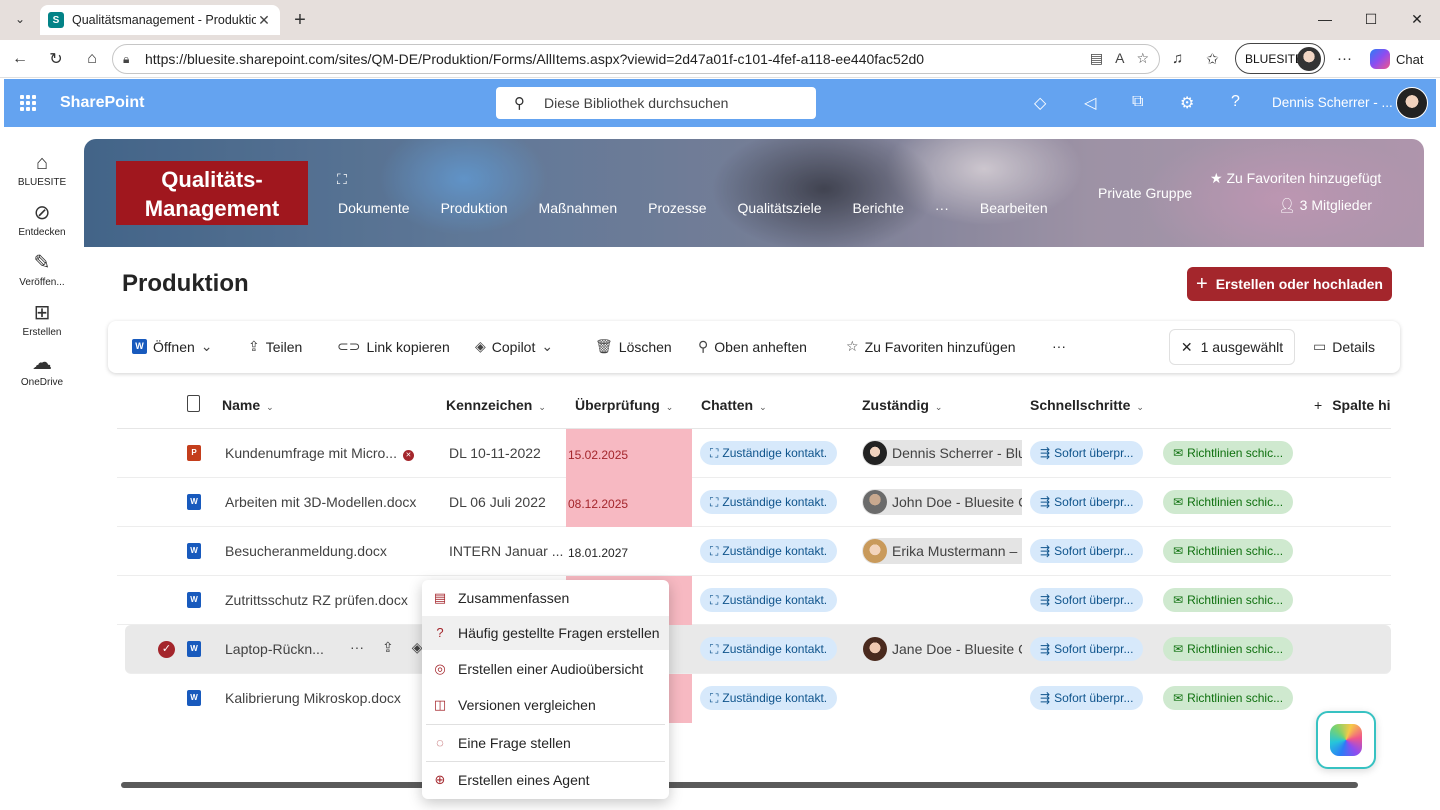 Image resolution: width=1440 pixels, height=810 pixels. What do you see at coordinates (20, 59) in the screenshot?
I see `back-arrow-icon: ←` at bounding box center [20, 59].